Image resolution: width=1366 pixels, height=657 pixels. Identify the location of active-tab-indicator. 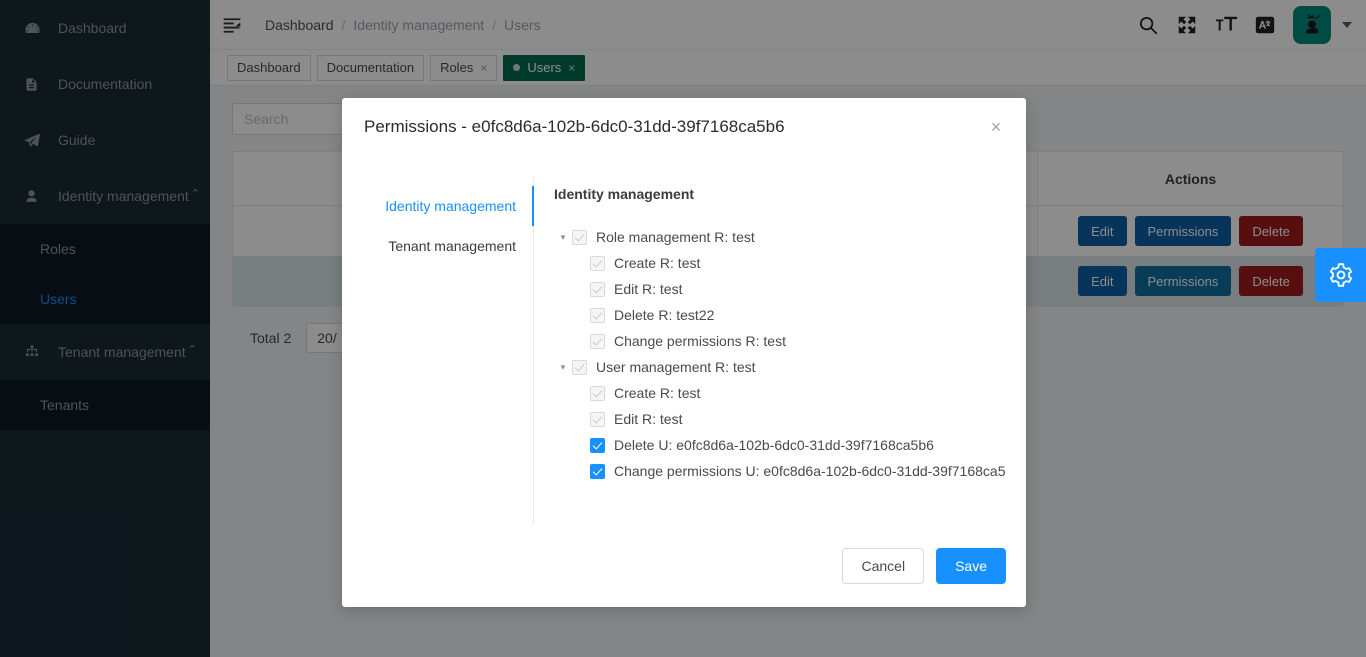
(533, 206).